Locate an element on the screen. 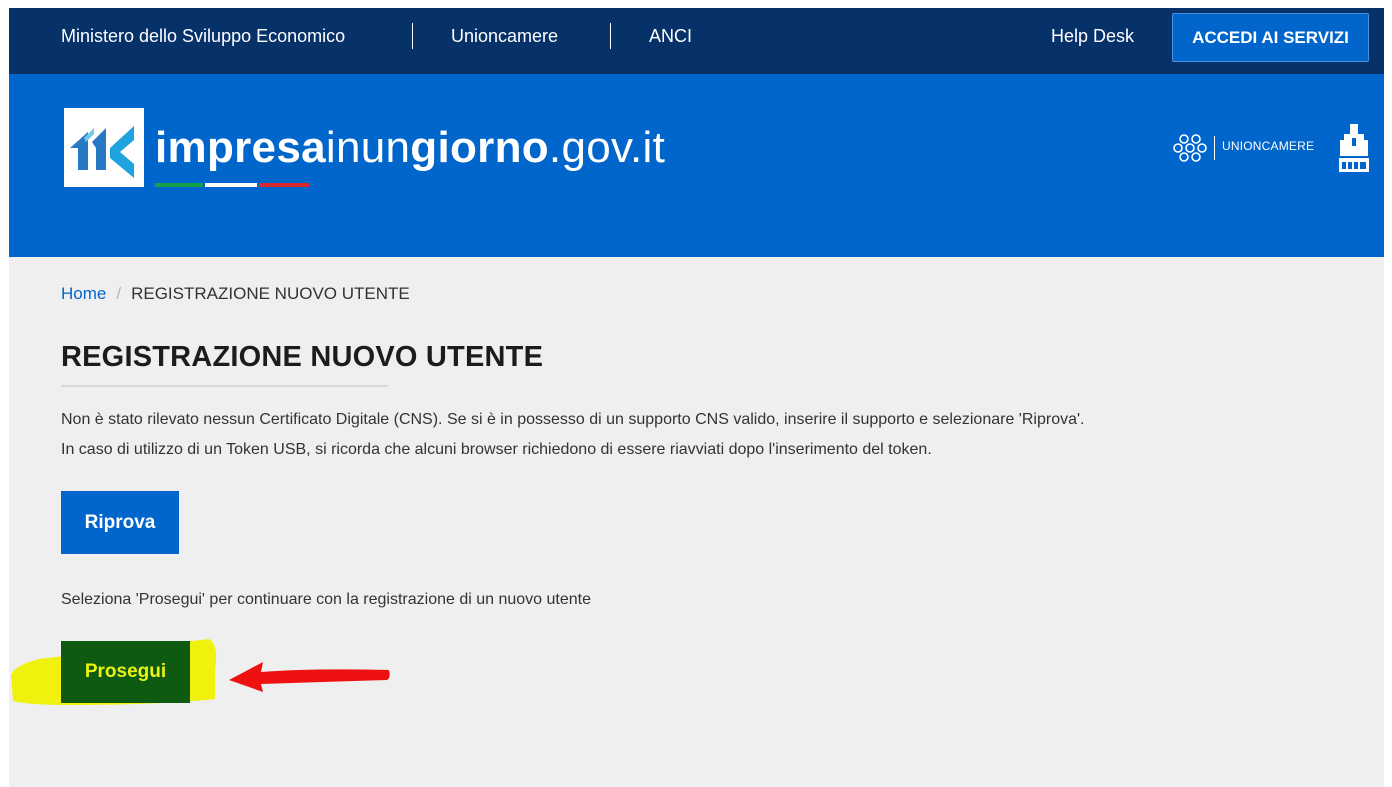  prosegui-button: Prosegui is located at coordinates (125, 672).